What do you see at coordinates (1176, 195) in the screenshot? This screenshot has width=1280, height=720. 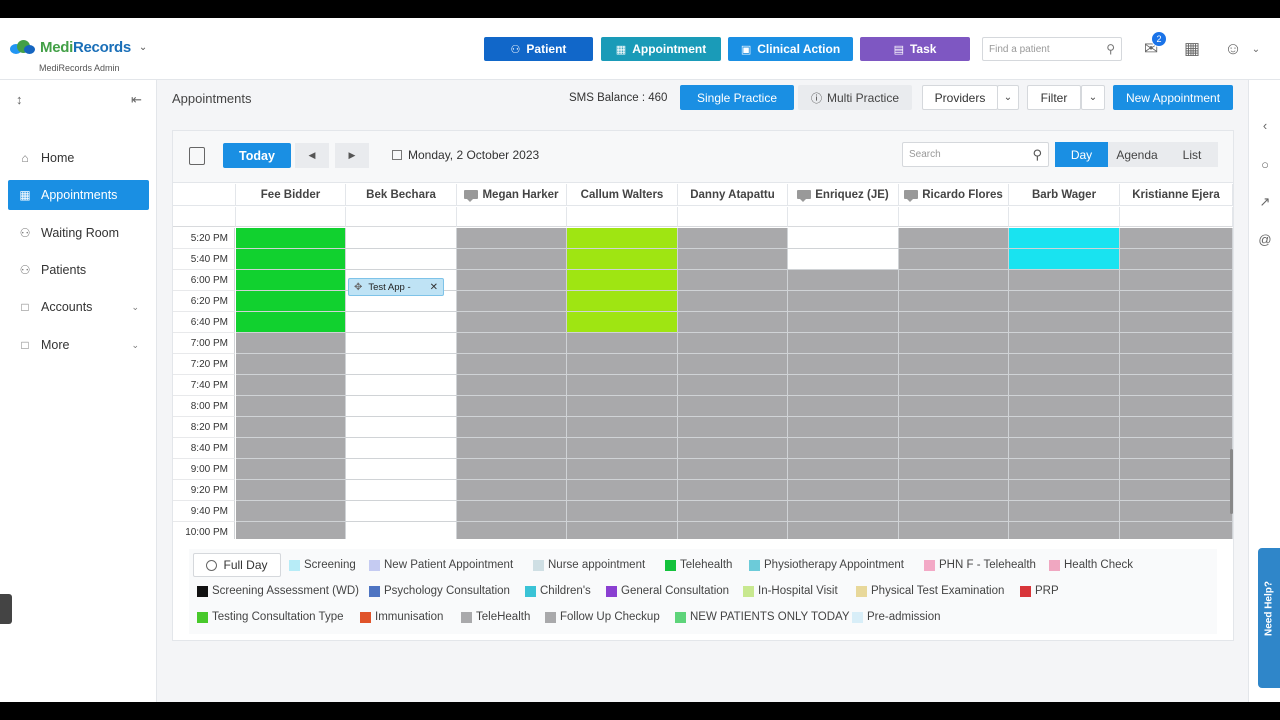 I see `provider-column-header: Kristianne Ejera` at bounding box center [1176, 195].